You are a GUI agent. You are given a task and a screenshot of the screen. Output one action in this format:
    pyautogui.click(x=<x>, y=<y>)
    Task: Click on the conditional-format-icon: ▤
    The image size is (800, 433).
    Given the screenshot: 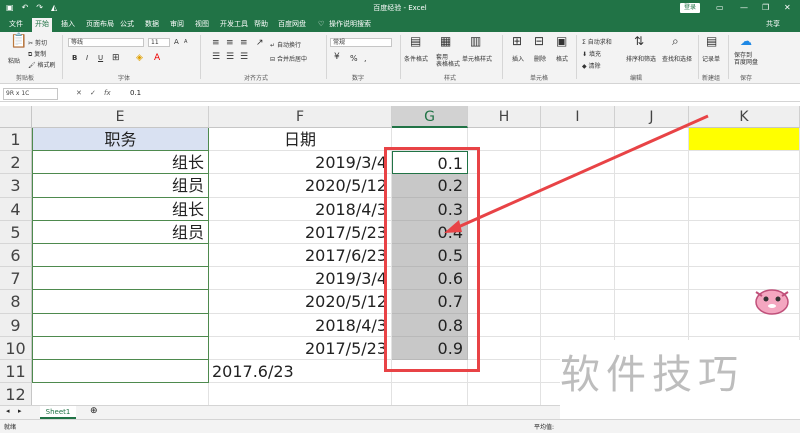 What is the action you would take?
    pyautogui.click(x=415, y=41)
    